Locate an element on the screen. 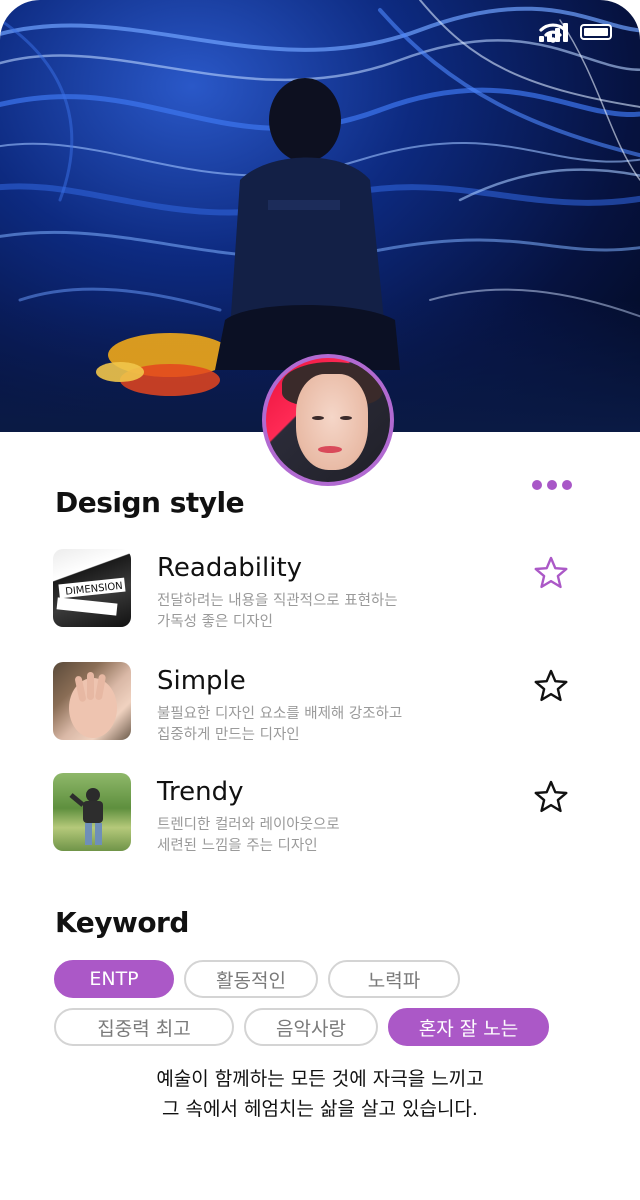 The height and width of the screenshot is (1200, 640). profile-photo is located at coordinates (328, 420).